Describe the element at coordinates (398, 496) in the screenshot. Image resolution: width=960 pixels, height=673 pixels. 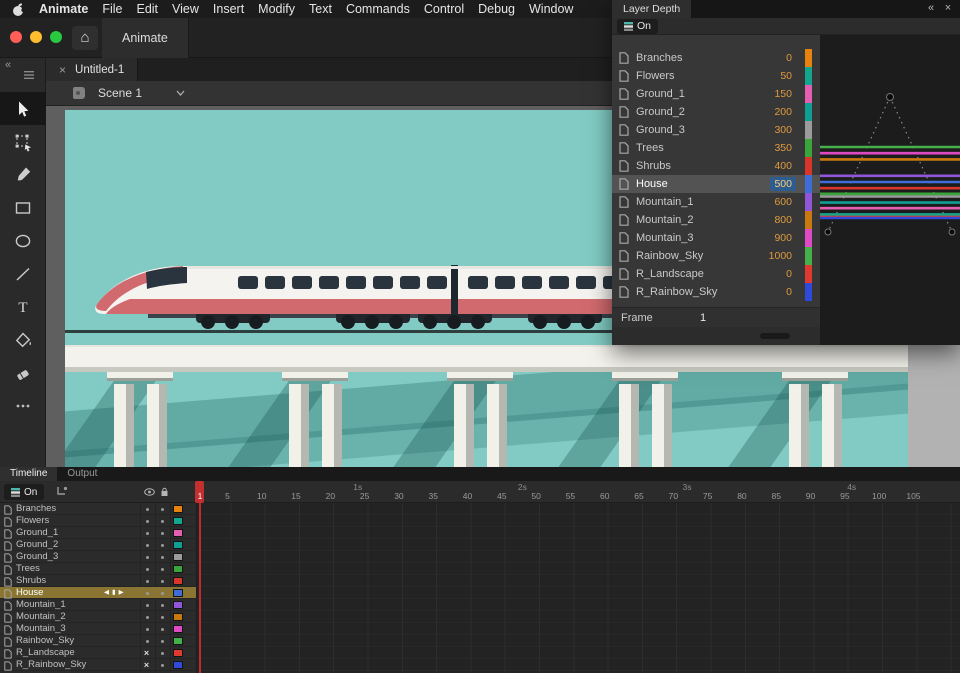
I see `ruler-frame-30: 30` at that location.